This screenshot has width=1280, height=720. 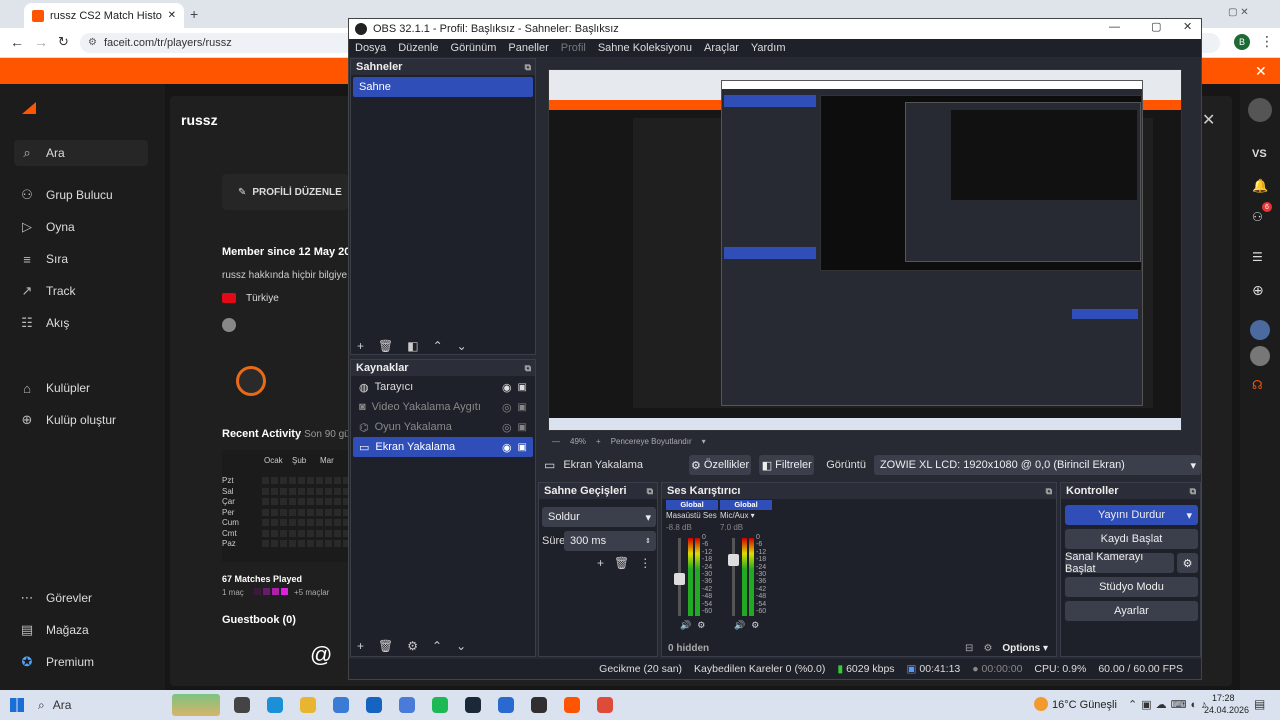 I want to click on profile-avatar: B, so click(x=1242, y=42).